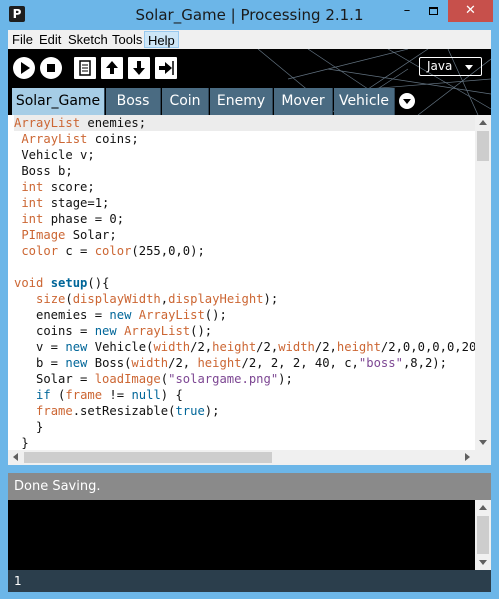 Image resolution: width=499 pixels, height=599 pixels. I want to click on tab-coin: Coin, so click(185, 101).